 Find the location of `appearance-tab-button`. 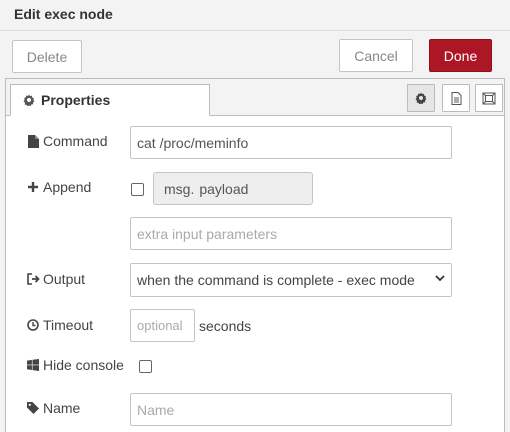

appearance-tab-button is located at coordinates (489, 98).